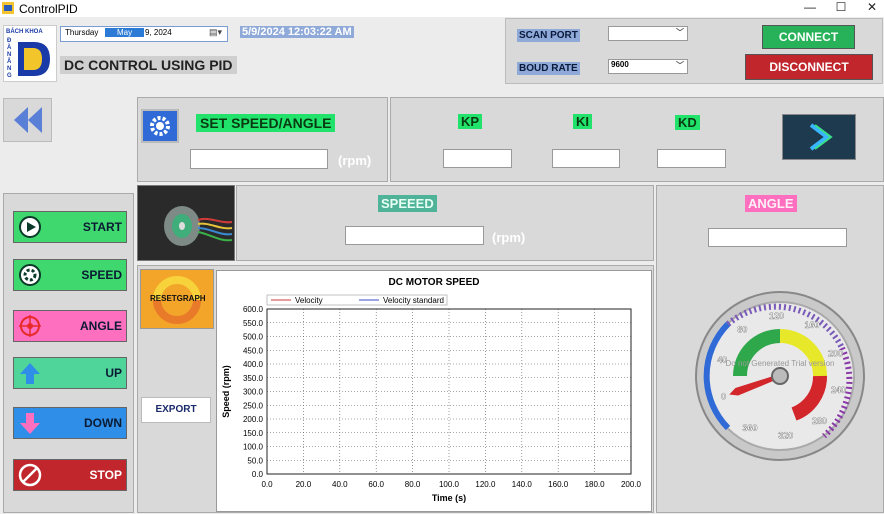 Image resolution: width=884 pixels, height=514 pixels. What do you see at coordinates (82, 32) in the screenshot?
I see `date-weekday: Thursday` at bounding box center [82, 32].